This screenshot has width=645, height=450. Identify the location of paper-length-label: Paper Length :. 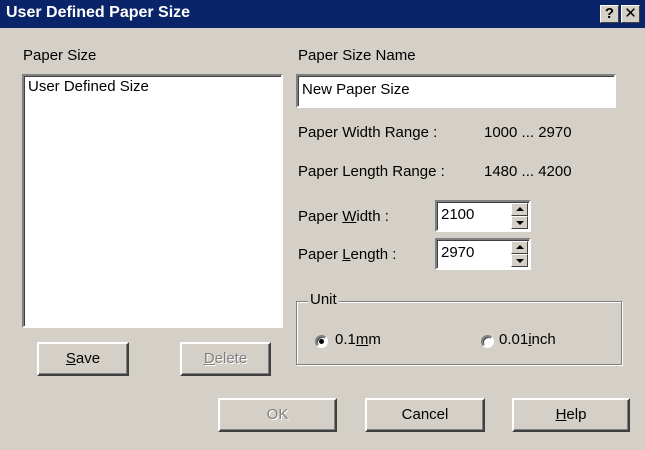
(347, 254).